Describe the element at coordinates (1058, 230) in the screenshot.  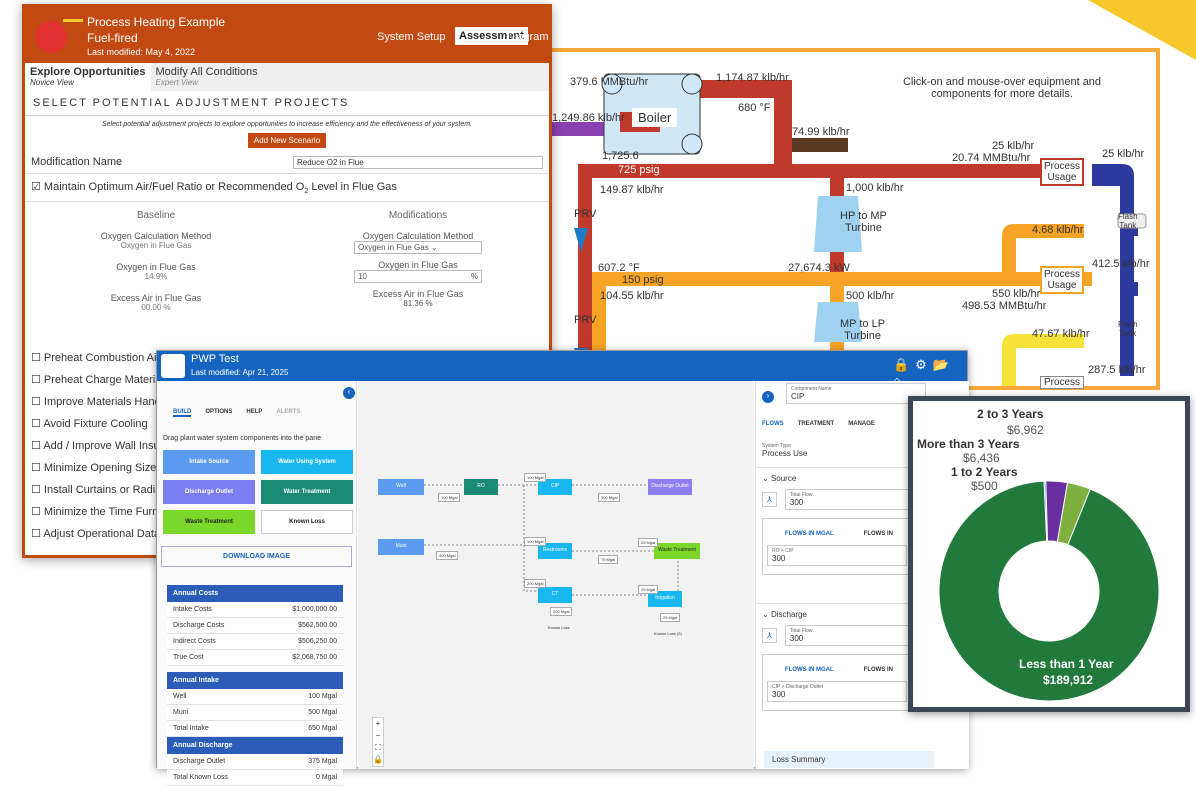
I see `flash1-rate: 4.68 klb/hr` at that location.